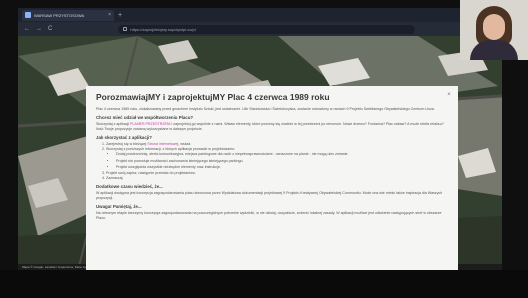  What do you see at coordinates (39, 29) in the screenshot?
I see `forward-icon: →` at bounding box center [39, 29].